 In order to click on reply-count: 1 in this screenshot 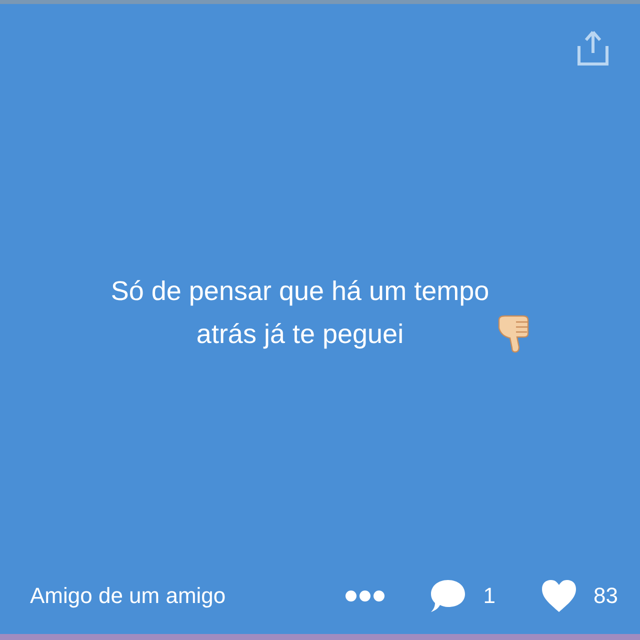, I will do `click(489, 596)`.